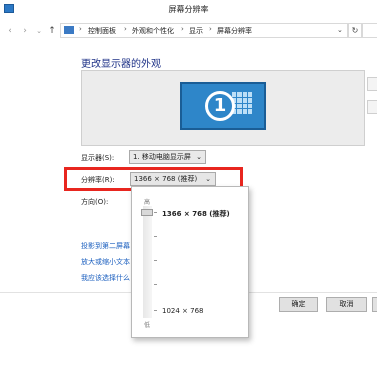 The width and height of the screenshot is (377, 367). What do you see at coordinates (346, 304) in the screenshot?
I see `cancel-button: 取消` at bounding box center [346, 304].